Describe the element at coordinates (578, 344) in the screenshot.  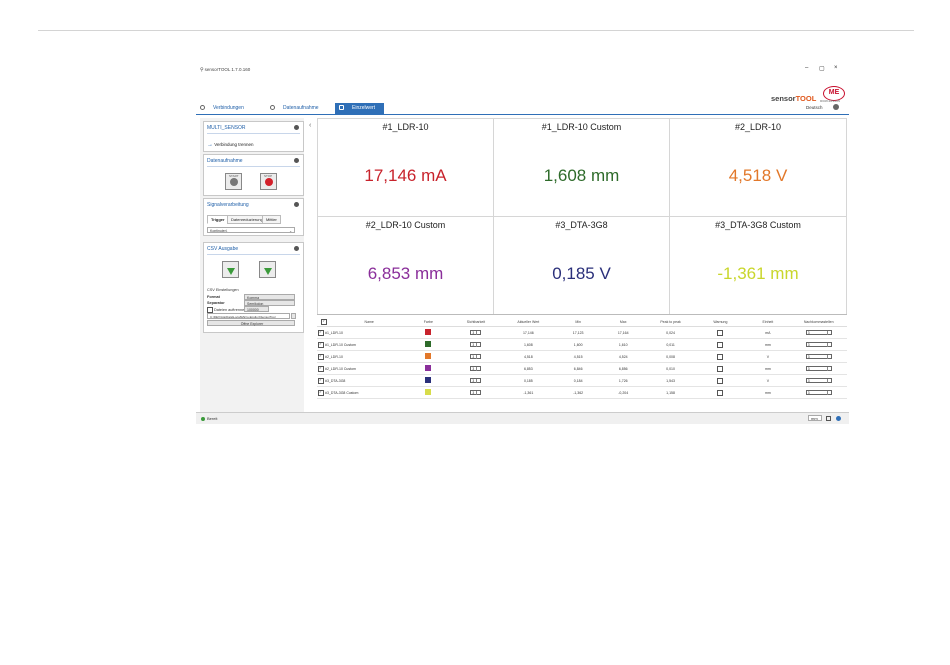
I see `row-min: 1,600` at that location.